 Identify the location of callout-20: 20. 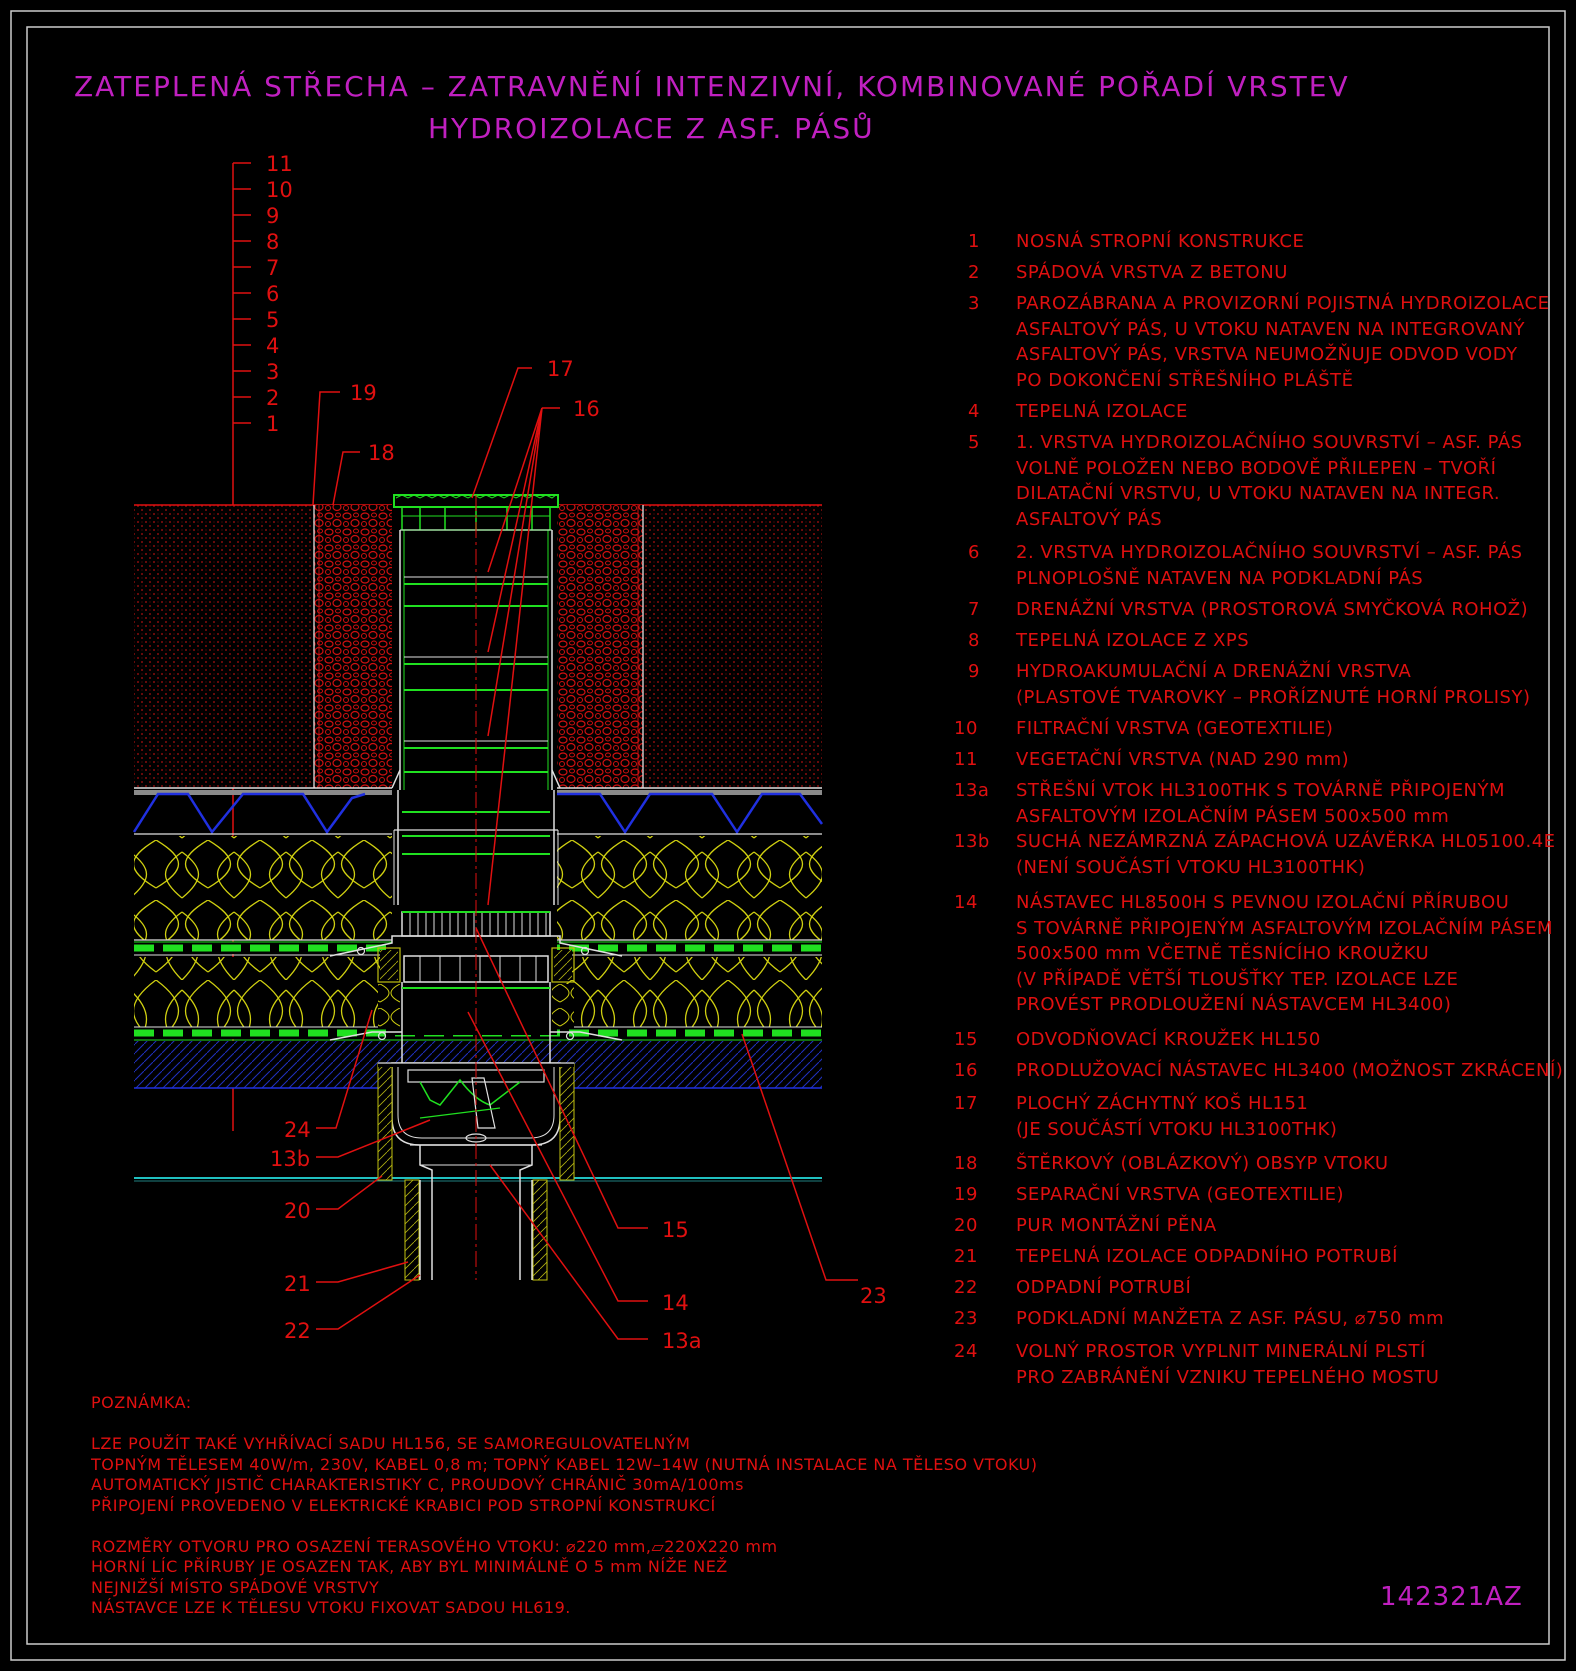
(297, 1211).